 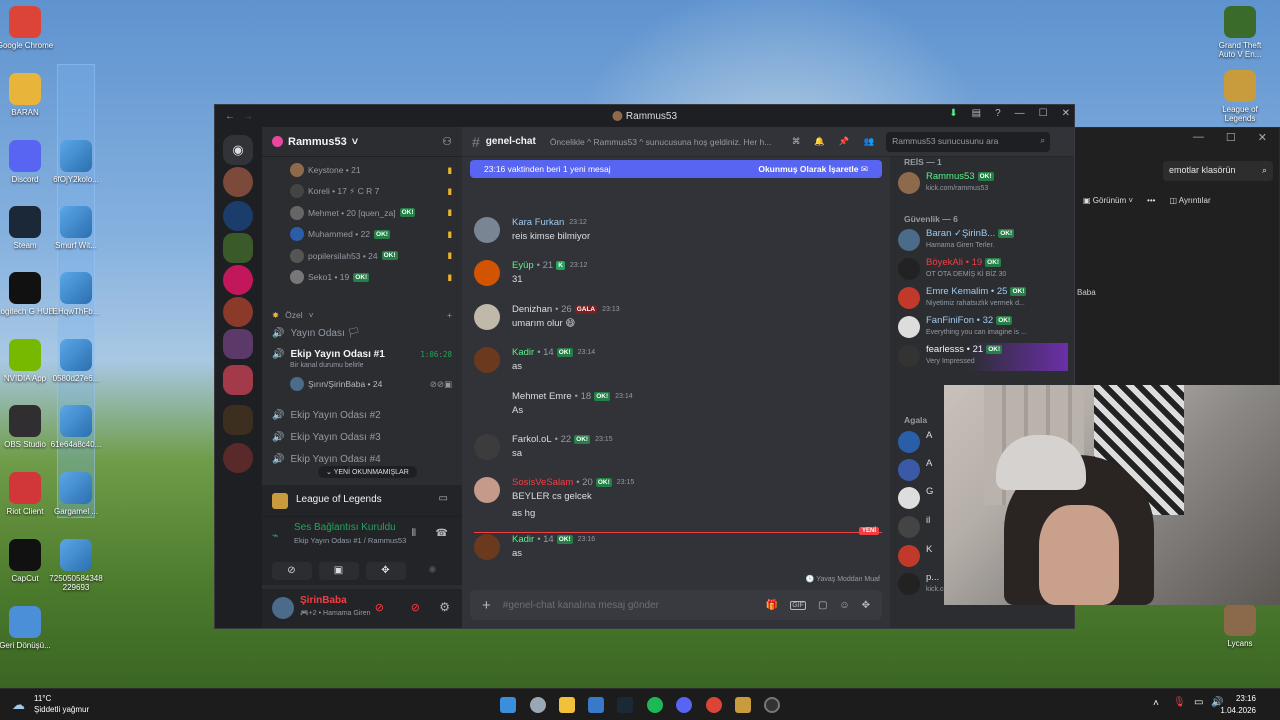 I want to click on desktop-icon: 725050584348 229693, so click(x=76, y=565).